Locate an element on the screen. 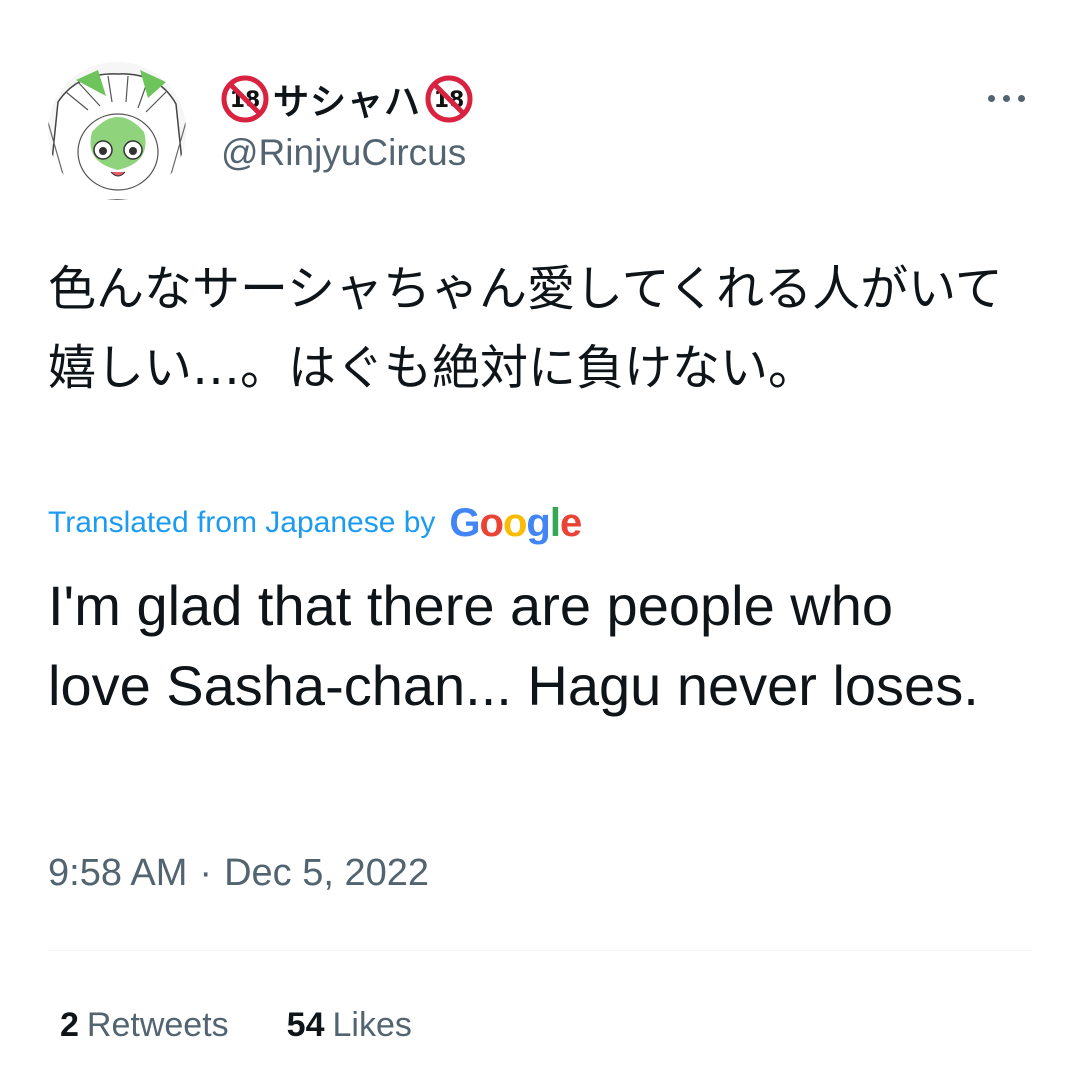 The image size is (1080, 1079). likes-stat: 54 Likes is located at coordinates (349, 1025).